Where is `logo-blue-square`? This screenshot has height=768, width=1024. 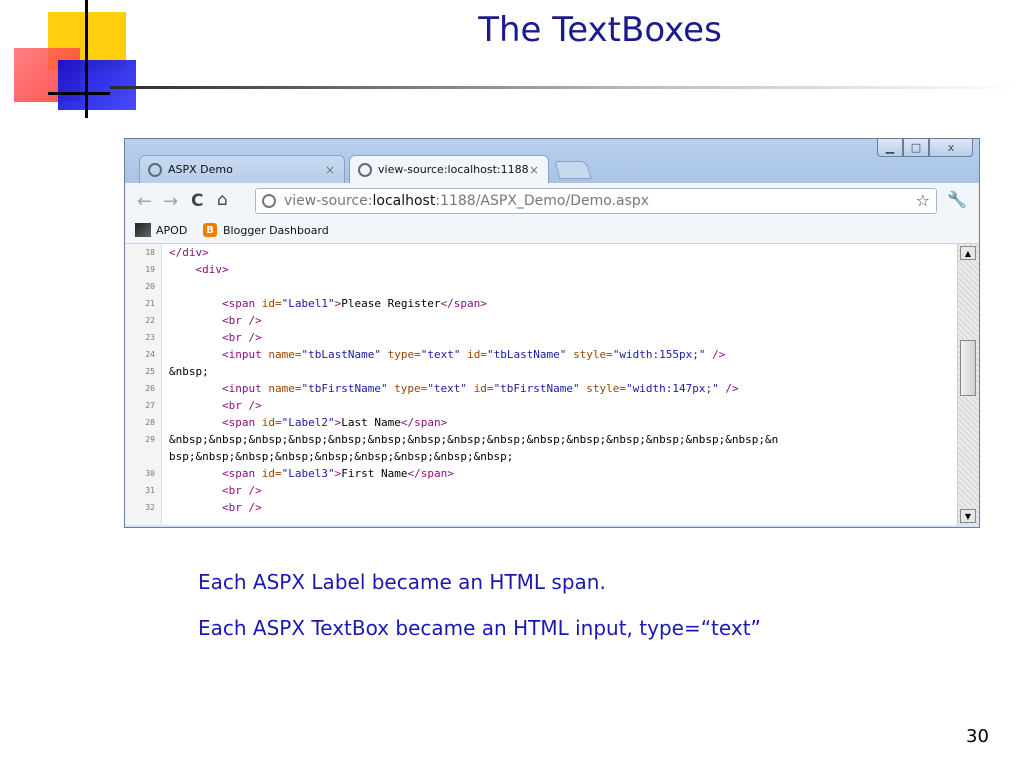 logo-blue-square is located at coordinates (97, 85).